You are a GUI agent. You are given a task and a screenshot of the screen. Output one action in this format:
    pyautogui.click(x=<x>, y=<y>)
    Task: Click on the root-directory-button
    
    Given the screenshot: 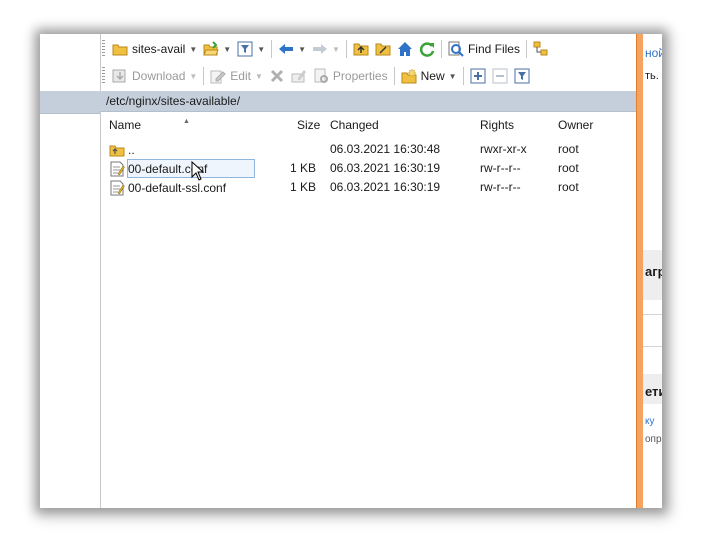 What is the action you would take?
    pyautogui.click(x=383, y=49)
    